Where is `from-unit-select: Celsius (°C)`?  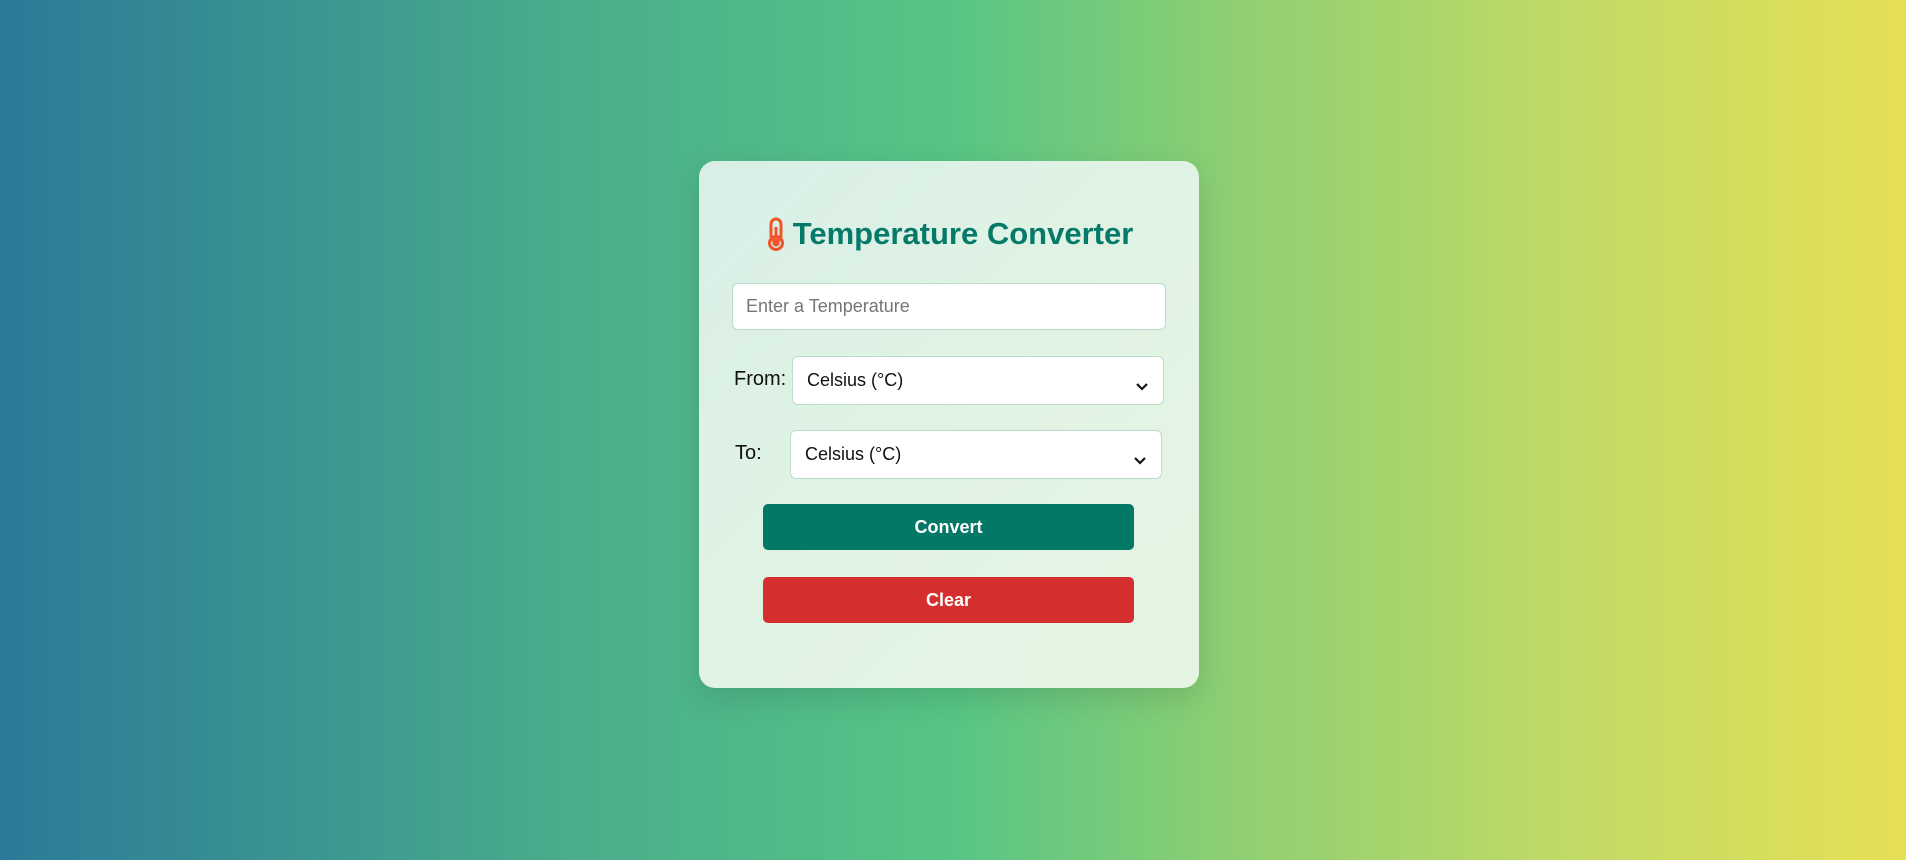
from-unit-select: Celsius (°C) is located at coordinates (978, 380).